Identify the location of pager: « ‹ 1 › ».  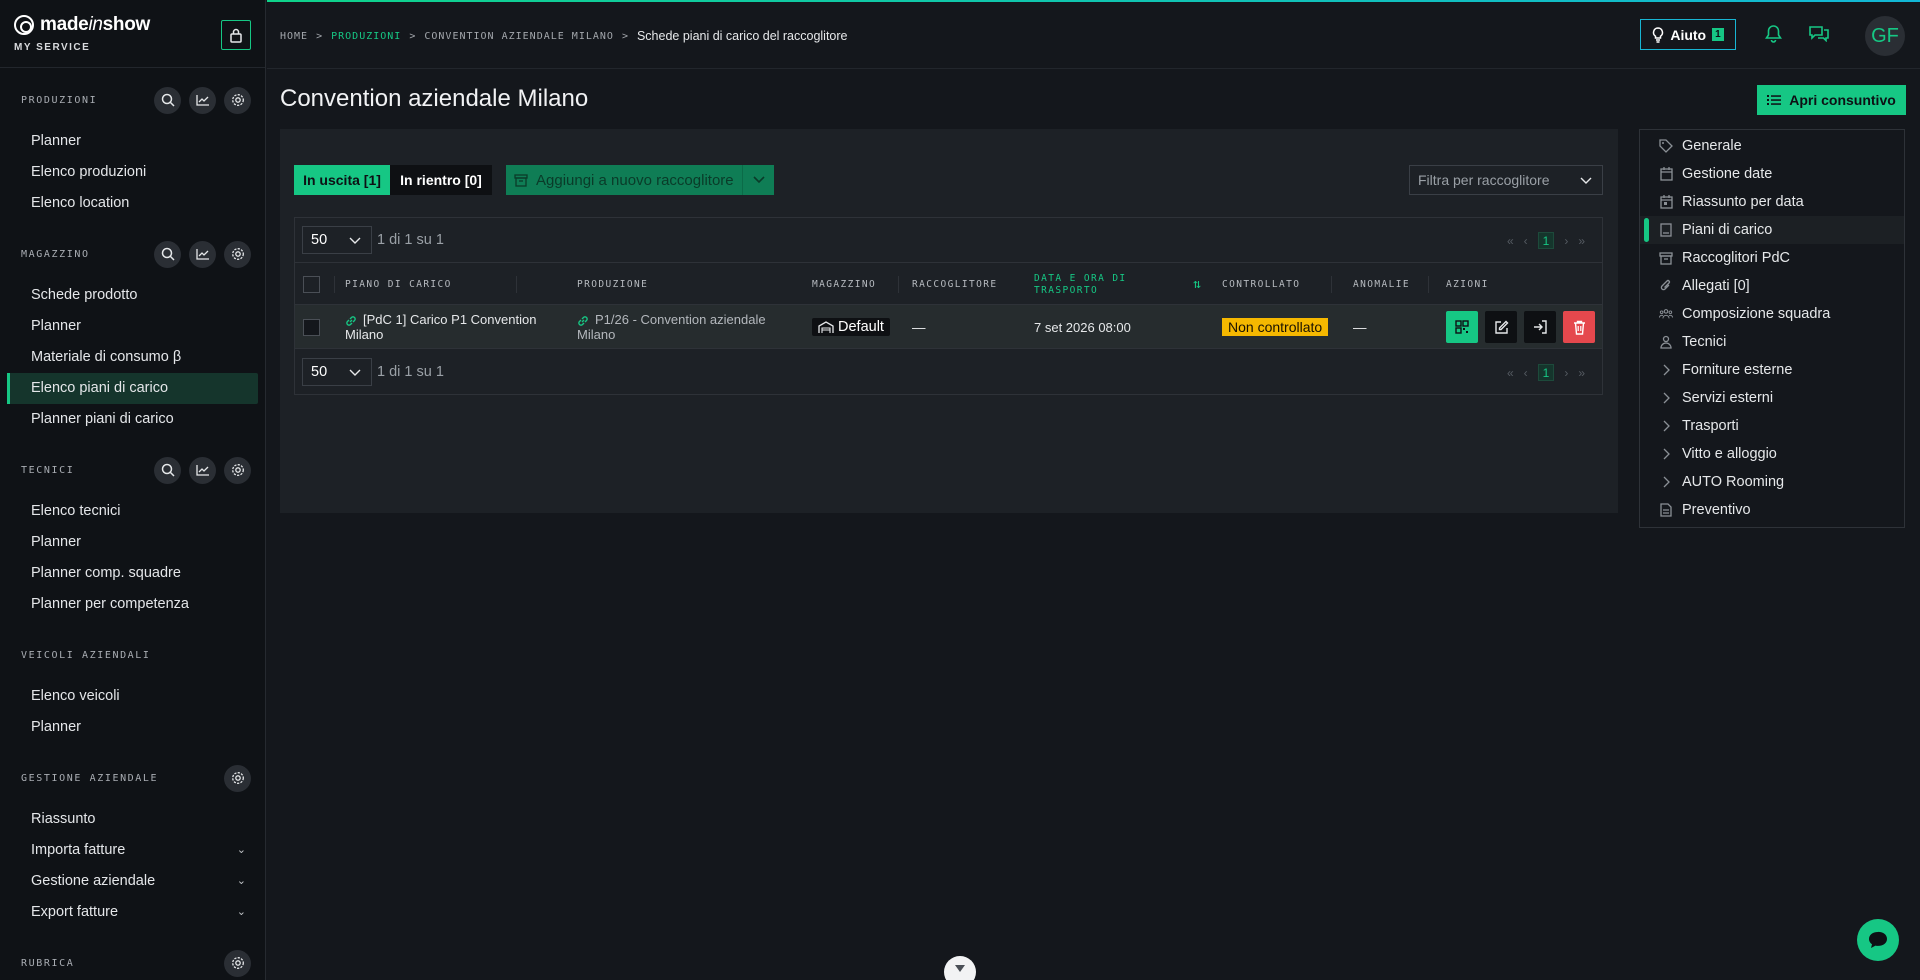
(1546, 372).